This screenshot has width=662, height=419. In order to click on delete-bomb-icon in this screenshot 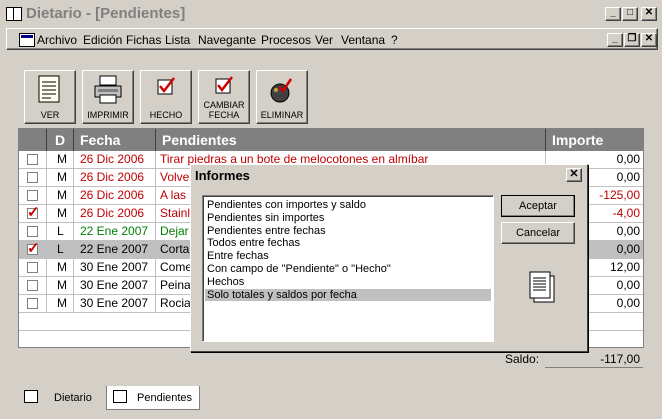, I will do `click(281, 90)`.